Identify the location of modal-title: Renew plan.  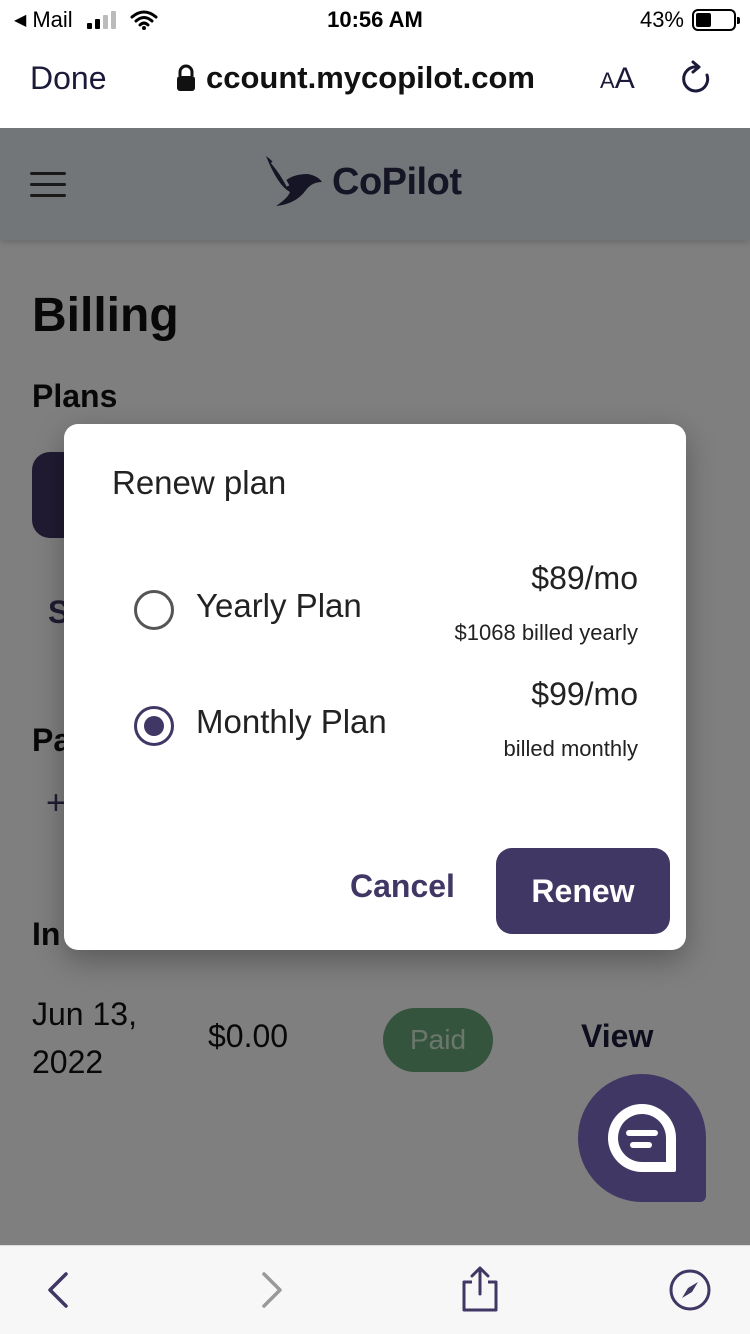
(199, 482).